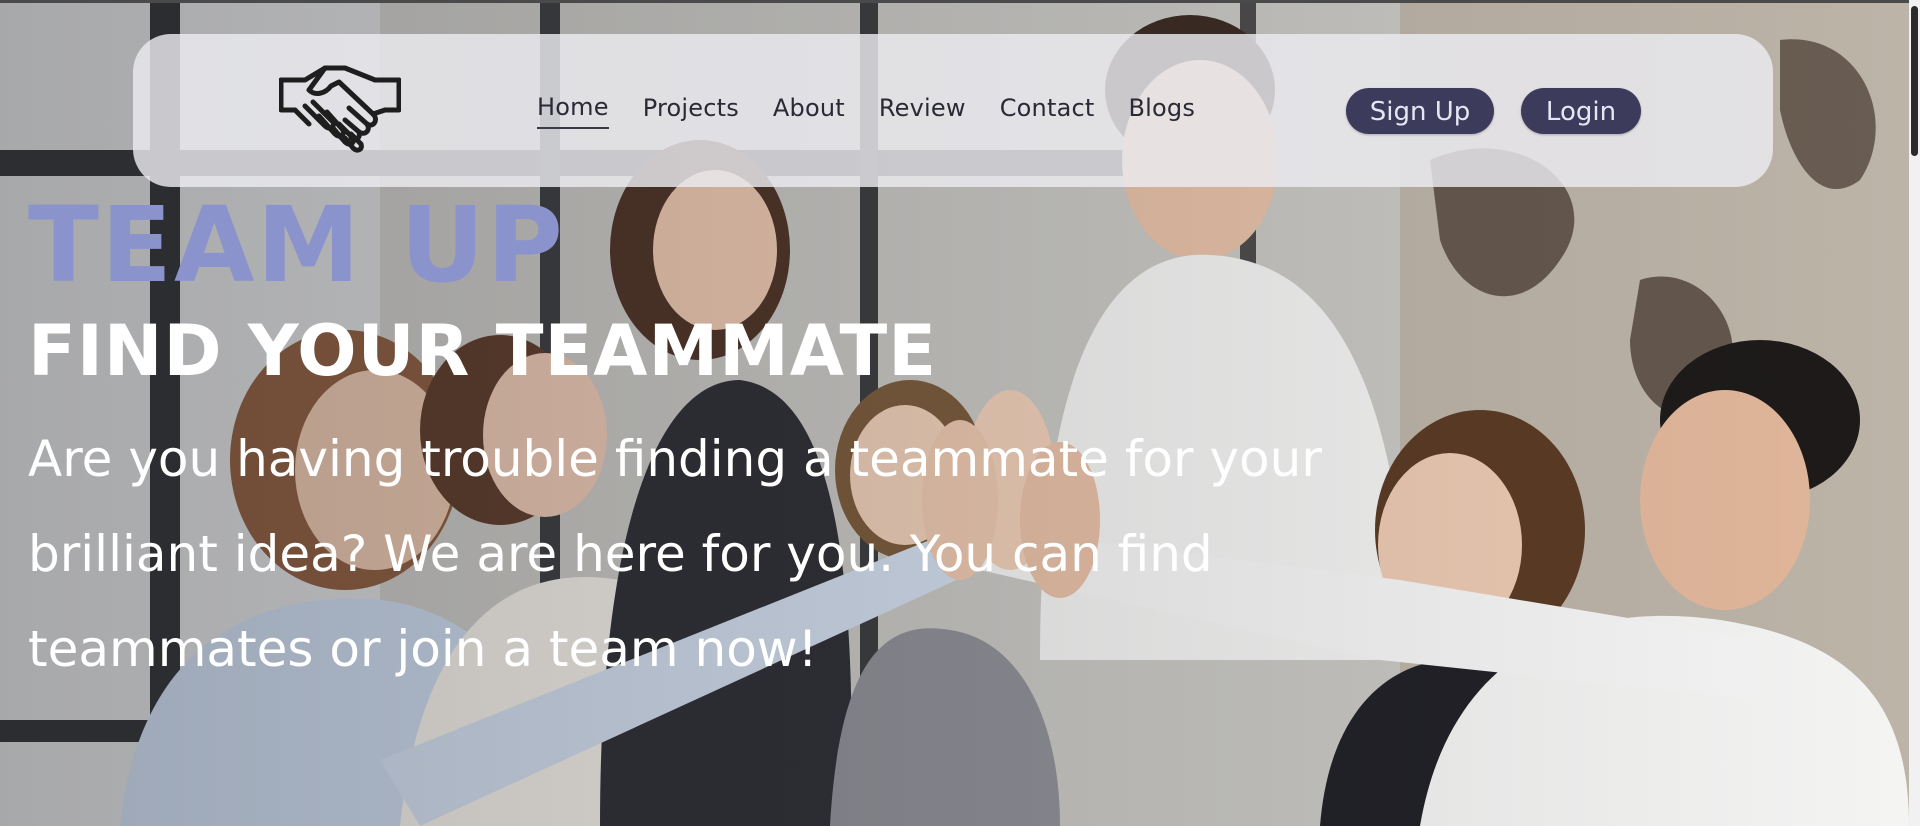 The height and width of the screenshot is (826, 1920). I want to click on sign-up-button: Sign Up, so click(1420, 111).